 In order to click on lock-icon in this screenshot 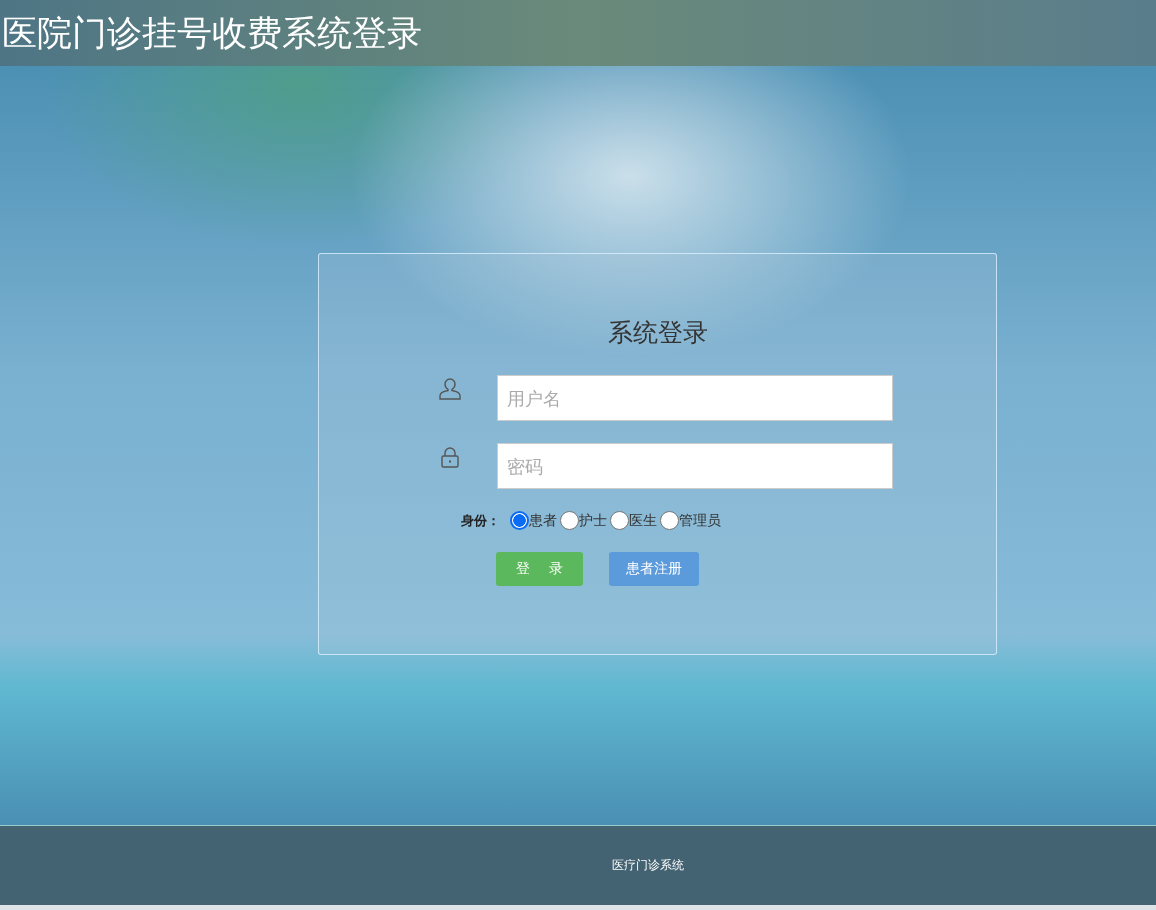, I will do `click(450, 457)`.